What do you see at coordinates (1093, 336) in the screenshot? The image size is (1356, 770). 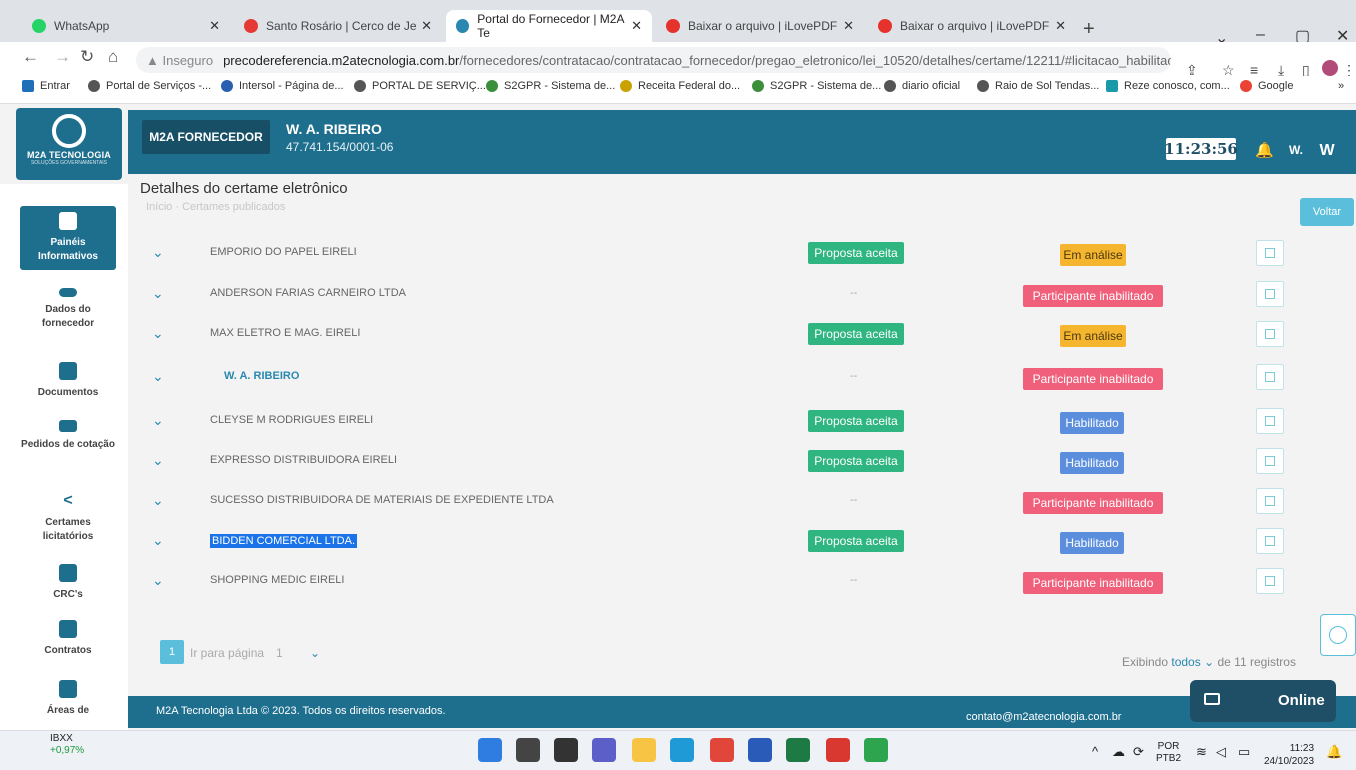 I see `status-badge: Em análise` at bounding box center [1093, 336].